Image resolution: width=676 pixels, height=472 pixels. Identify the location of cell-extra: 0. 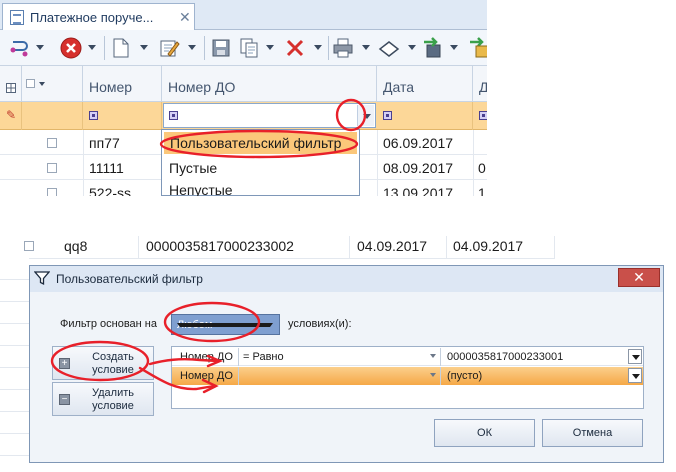
(482, 168).